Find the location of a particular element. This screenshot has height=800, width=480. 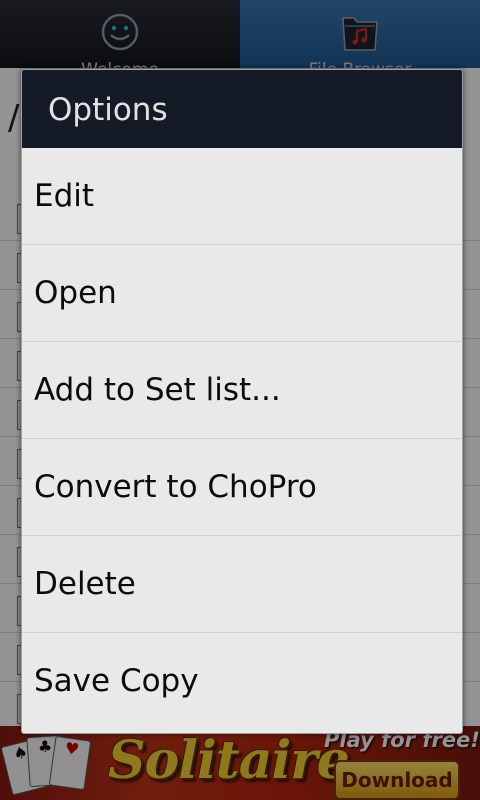

menu-item-save-copy: Save Copy is located at coordinates (242, 680).